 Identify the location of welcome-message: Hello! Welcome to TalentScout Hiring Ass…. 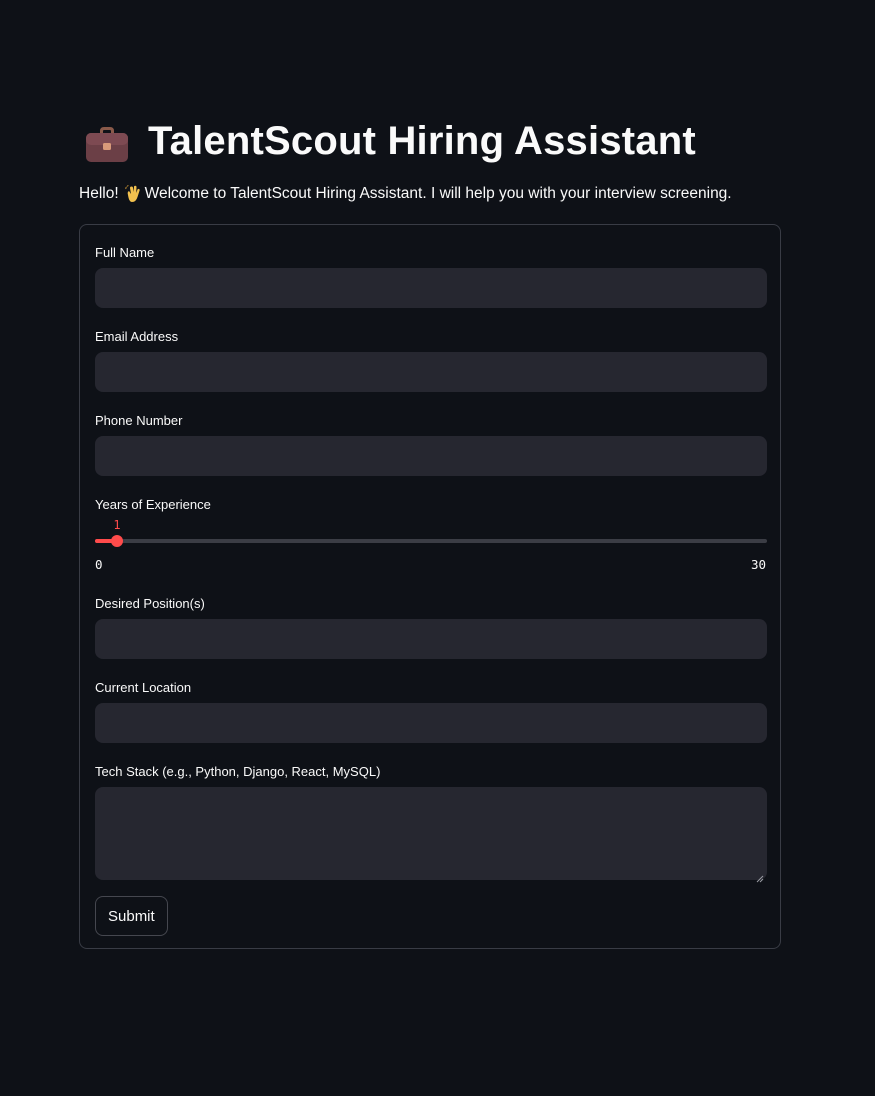
(405, 194).